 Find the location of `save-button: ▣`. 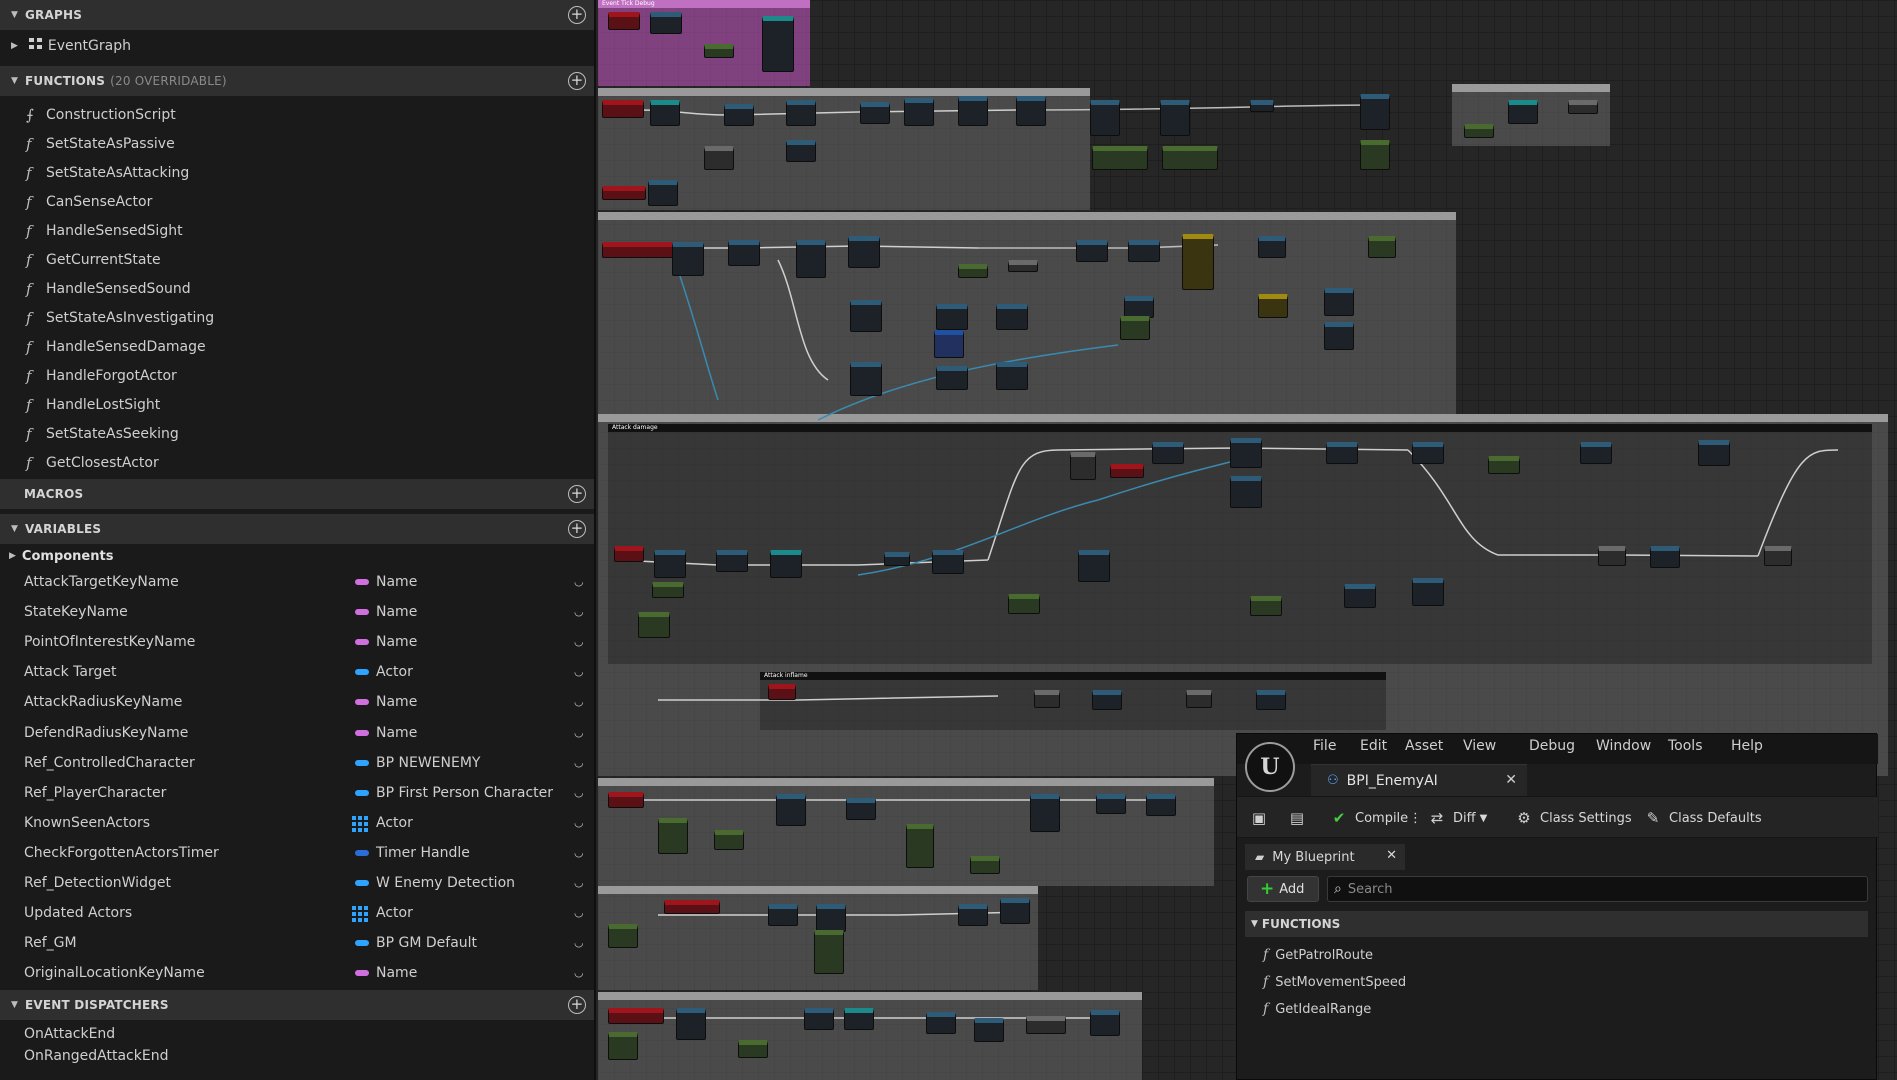

save-button: ▣ is located at coordinates (1262, 818).